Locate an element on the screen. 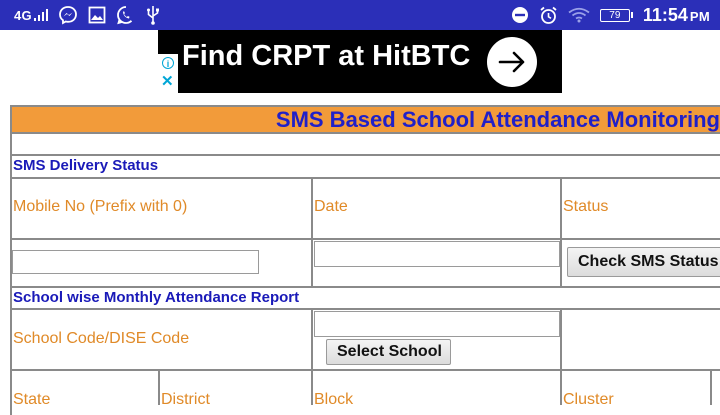 The image size is (720, 415). district-label: District is located at coordinates (185, 399).